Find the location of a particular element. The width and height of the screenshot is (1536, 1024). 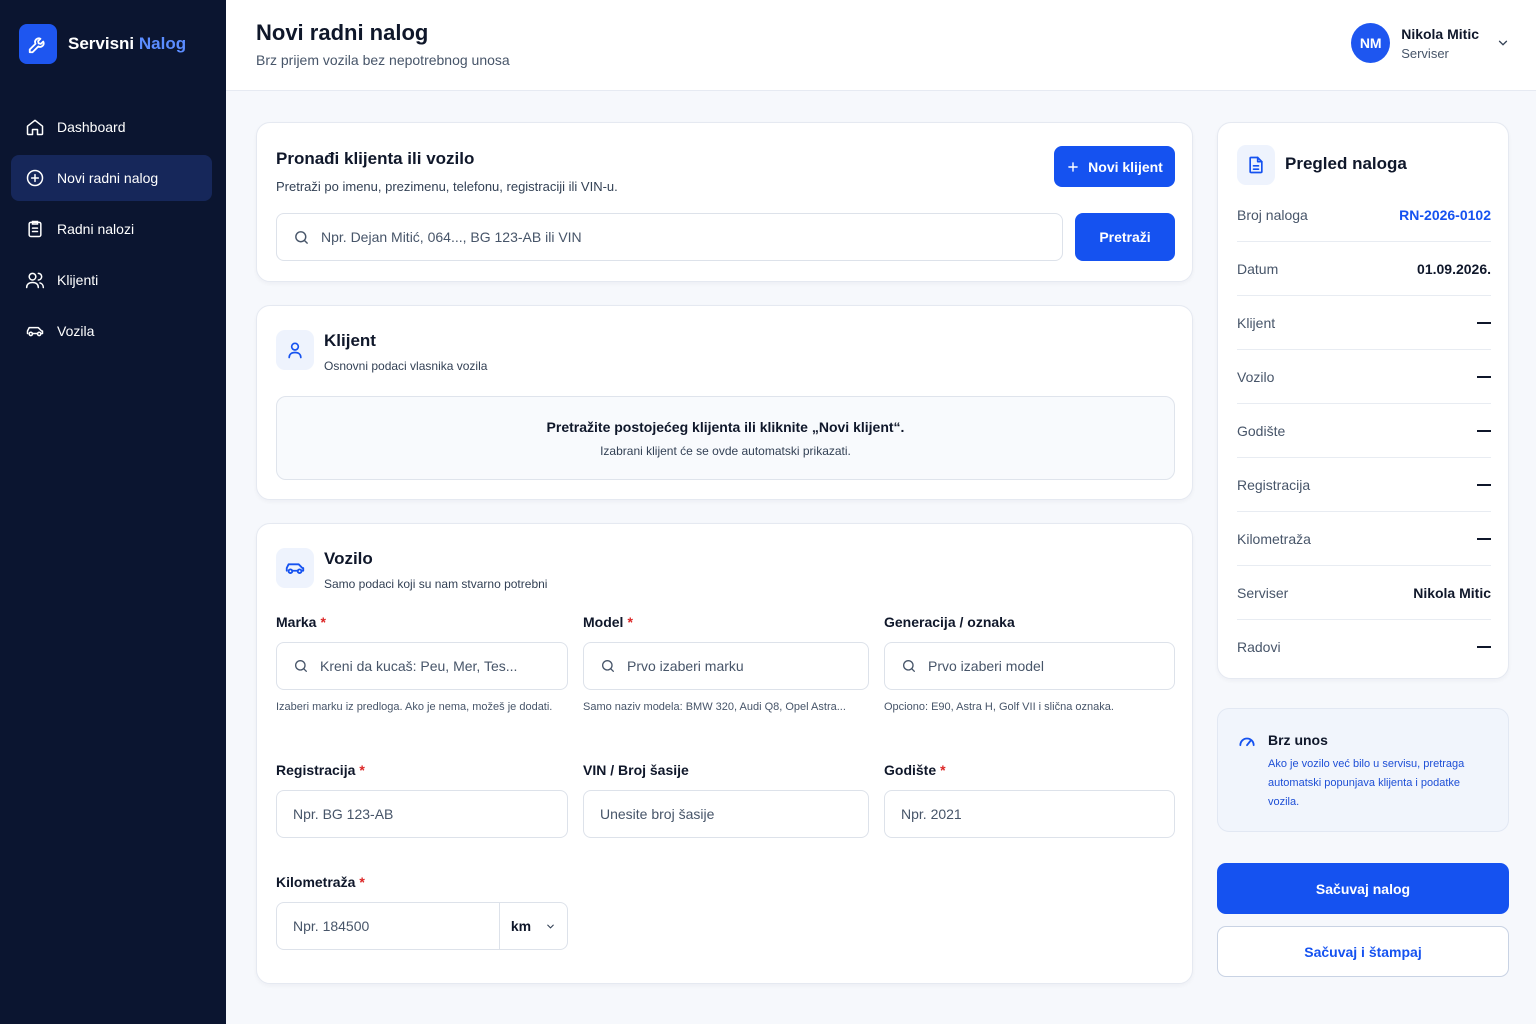

user-role: Serviser is located at coordinates (1425, 53).